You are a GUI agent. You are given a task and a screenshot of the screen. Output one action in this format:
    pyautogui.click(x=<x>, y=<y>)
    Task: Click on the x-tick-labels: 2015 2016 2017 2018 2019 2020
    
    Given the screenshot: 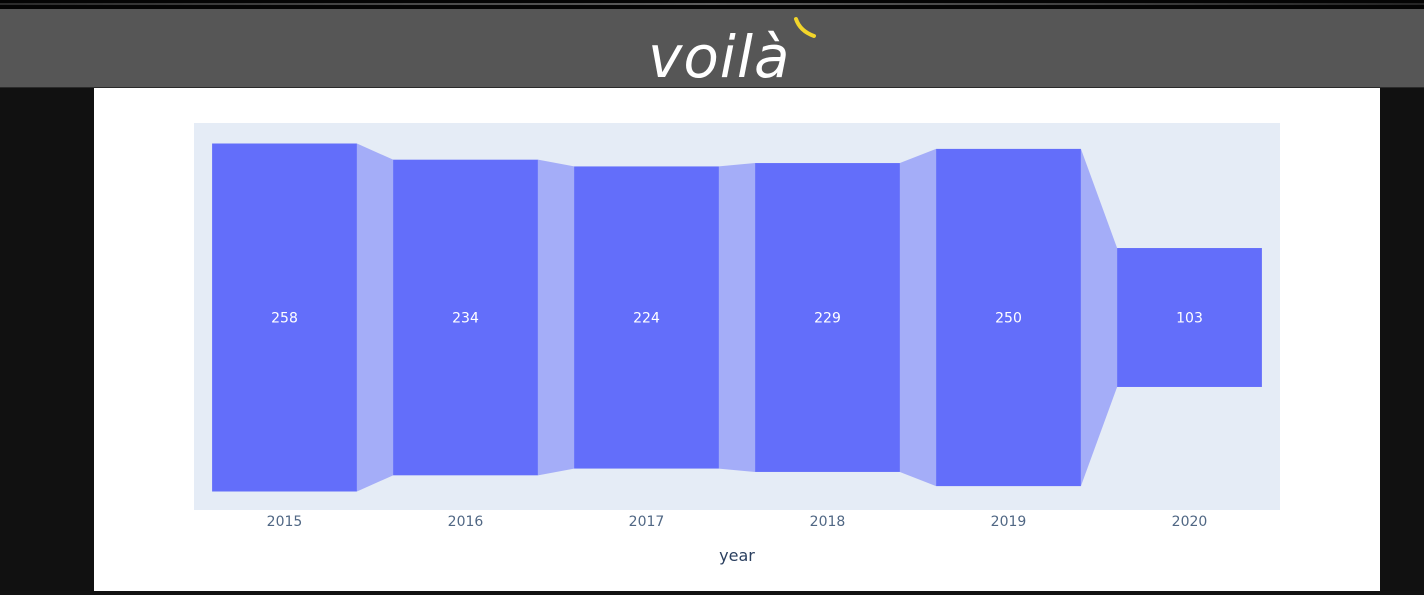 What is the action you would take?
    pyautogui.click(x=737, y=522)
    